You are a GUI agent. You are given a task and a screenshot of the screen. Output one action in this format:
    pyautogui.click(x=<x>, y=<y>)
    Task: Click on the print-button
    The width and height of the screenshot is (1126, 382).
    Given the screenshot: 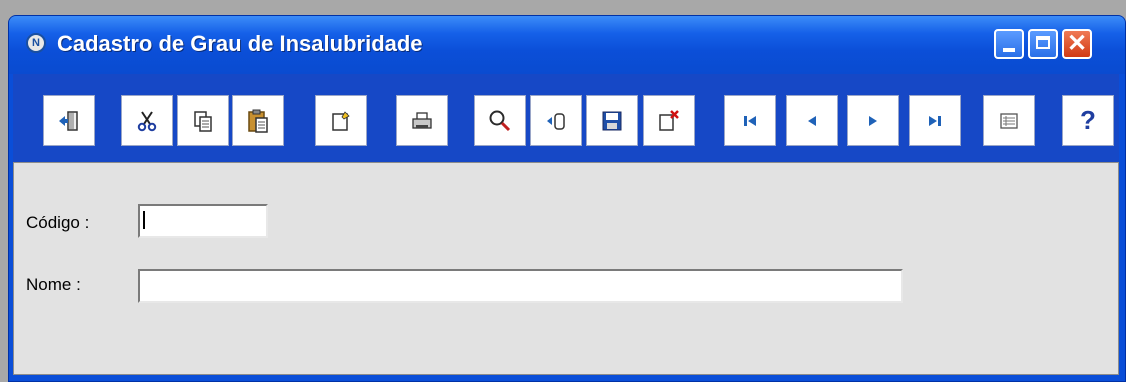 What is the action you would take?
    pyautogui.click(x=422, y=120)
    